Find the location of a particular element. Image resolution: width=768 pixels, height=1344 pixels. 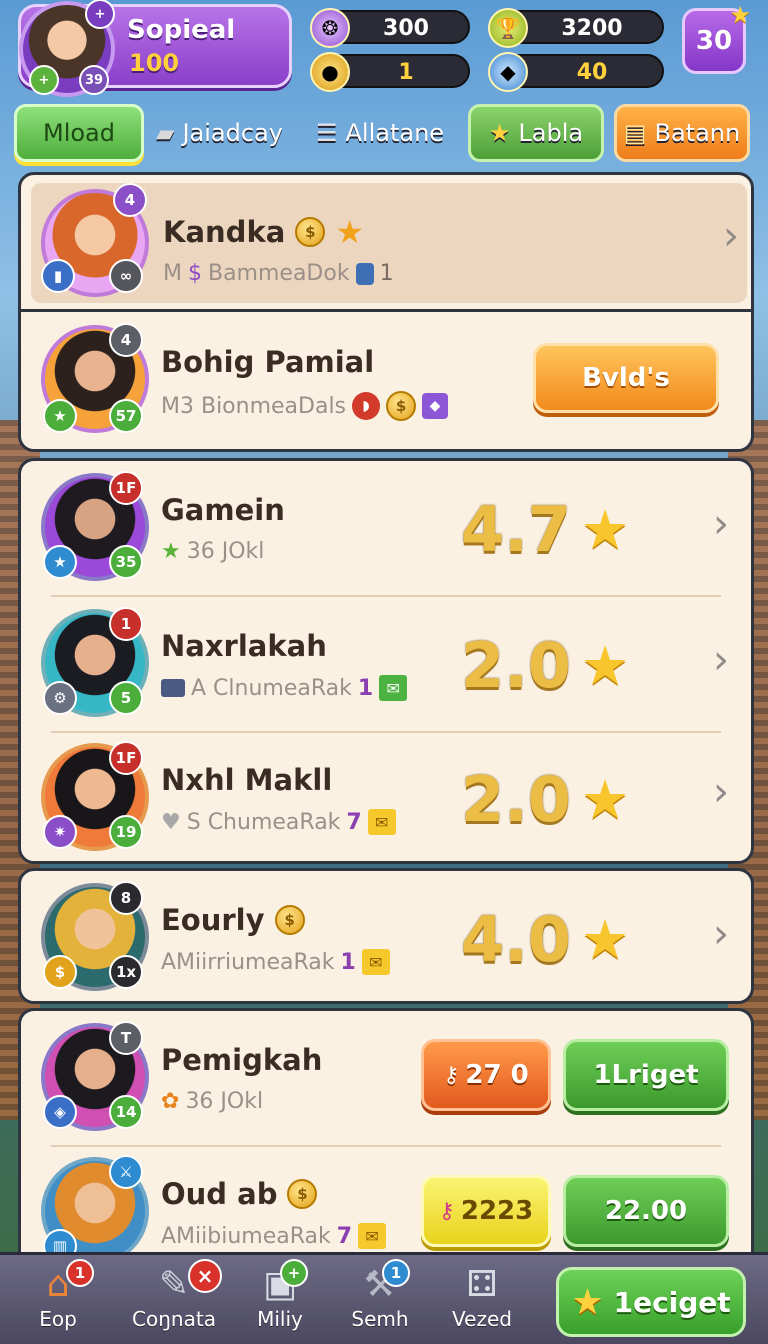

nav-label: Vezed is located at coordinates (482, 1319).